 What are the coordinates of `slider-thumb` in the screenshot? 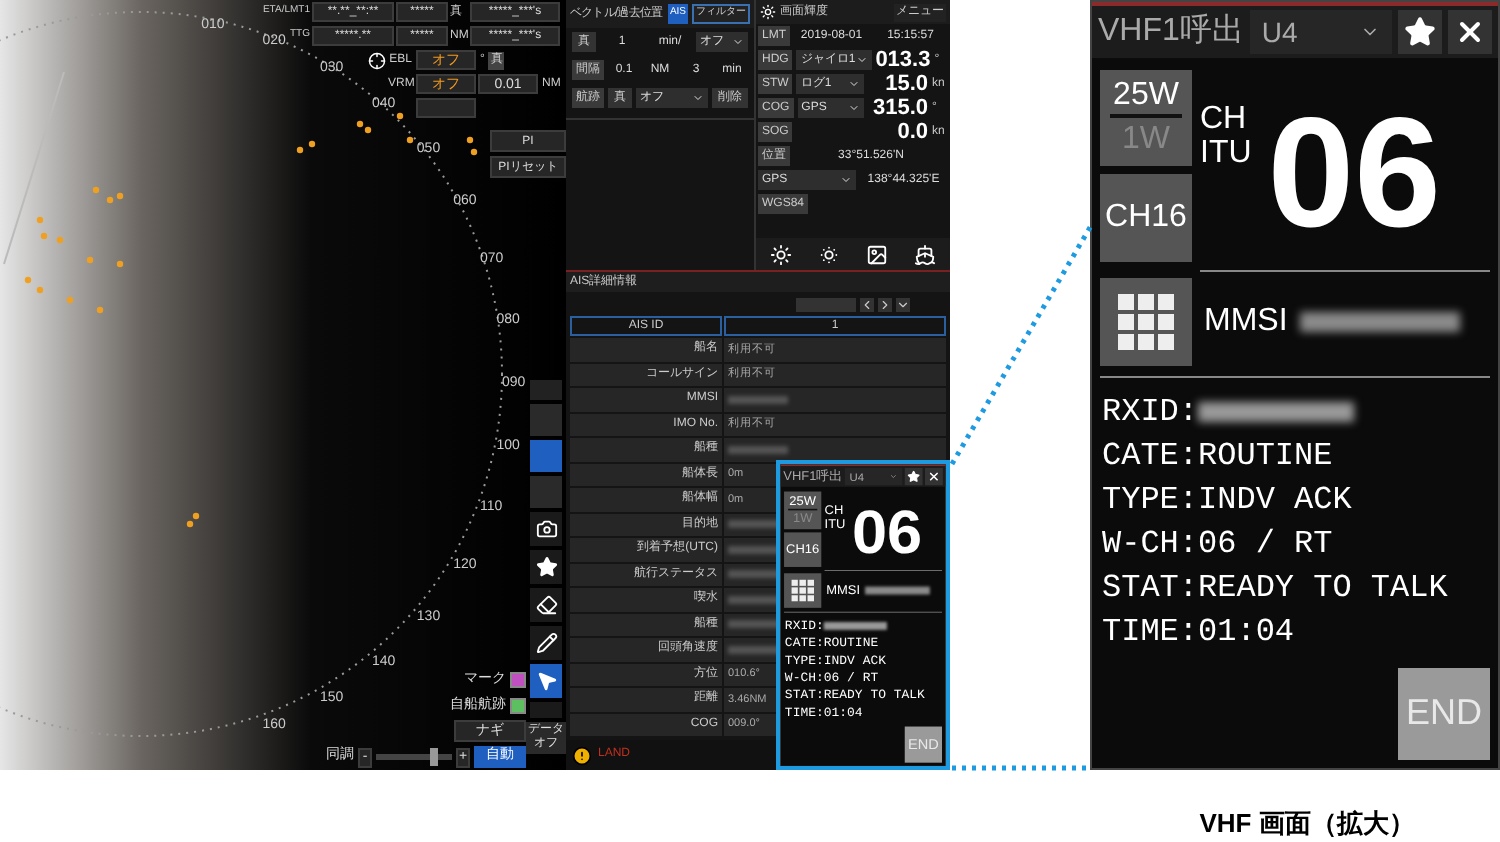 It's located at (433, 757).